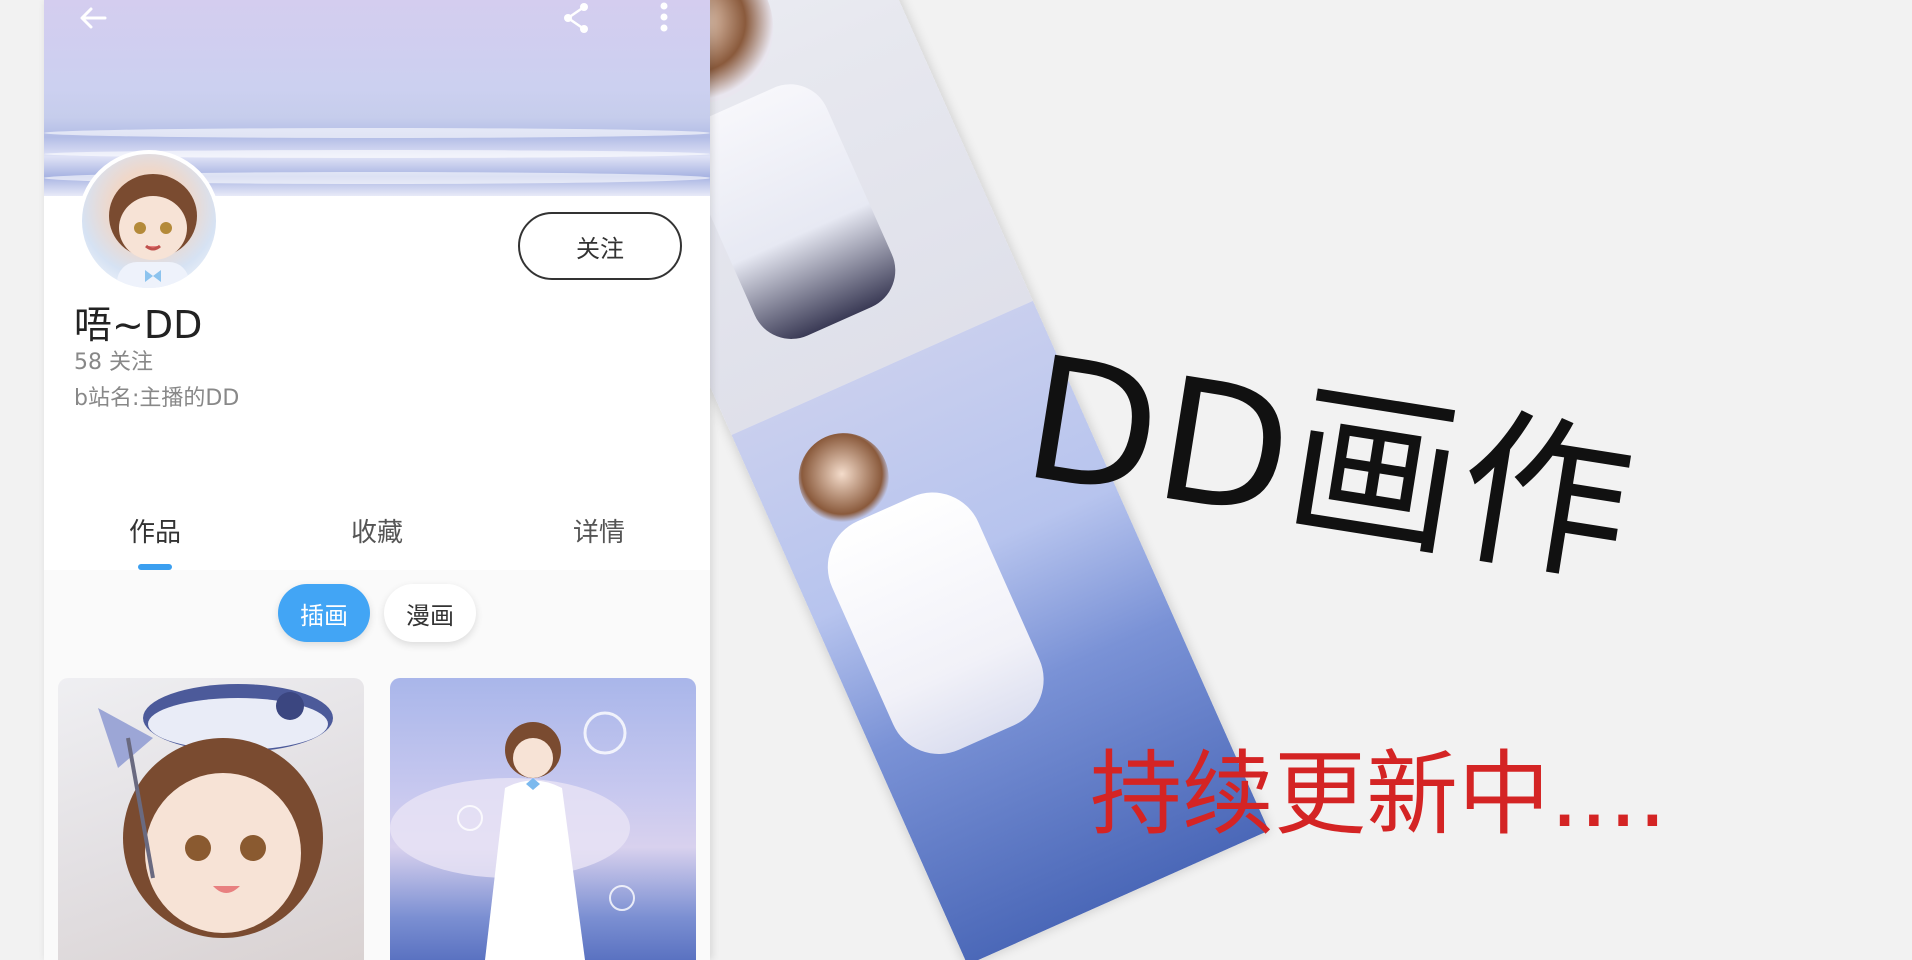 The height and width of the screenshot is (960, 1912). Describe the element at coordinates (324, 613) in the screenshot. I see `filter-illustration: 插画` at that location.